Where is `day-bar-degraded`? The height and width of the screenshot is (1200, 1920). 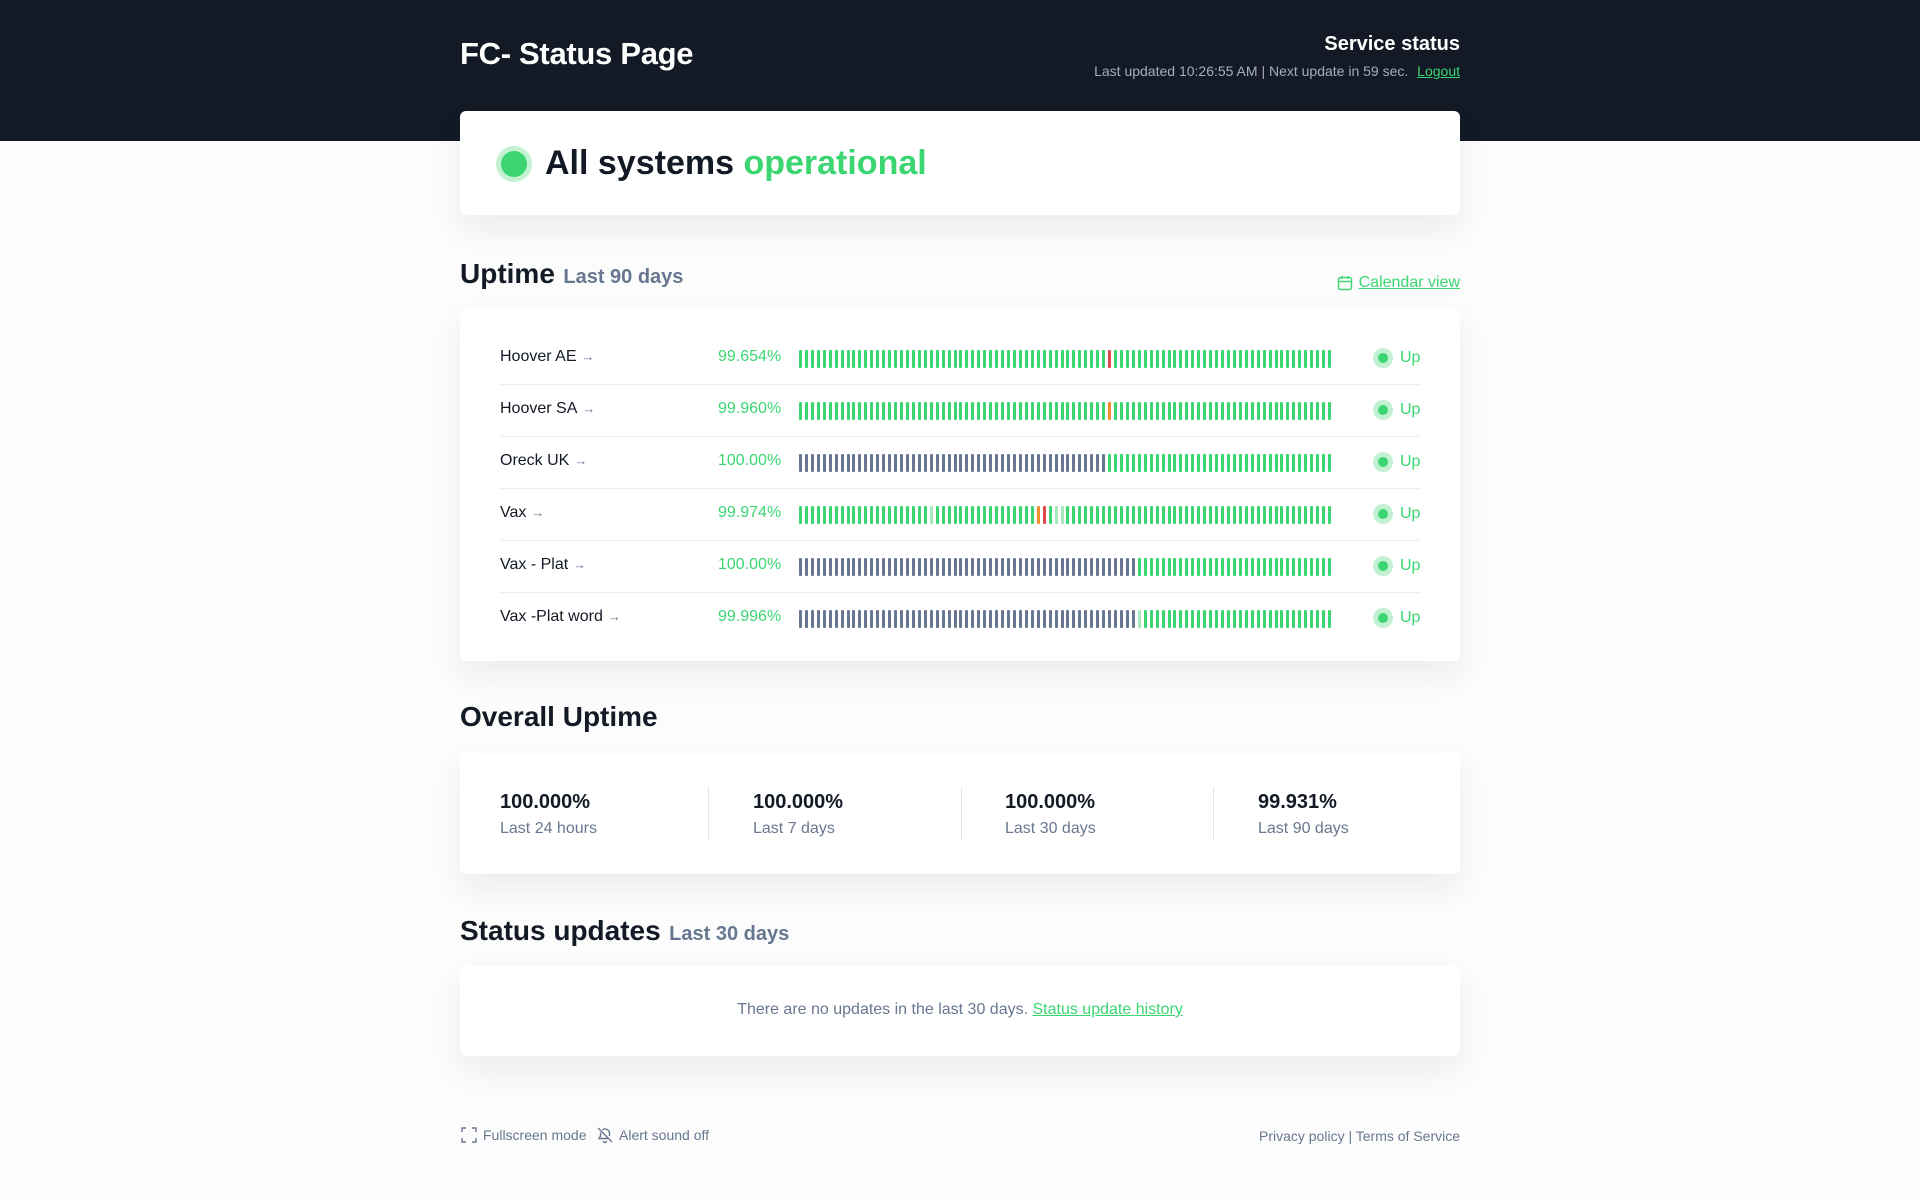
day-bar-degraded is located at coordinates (1038, 515).